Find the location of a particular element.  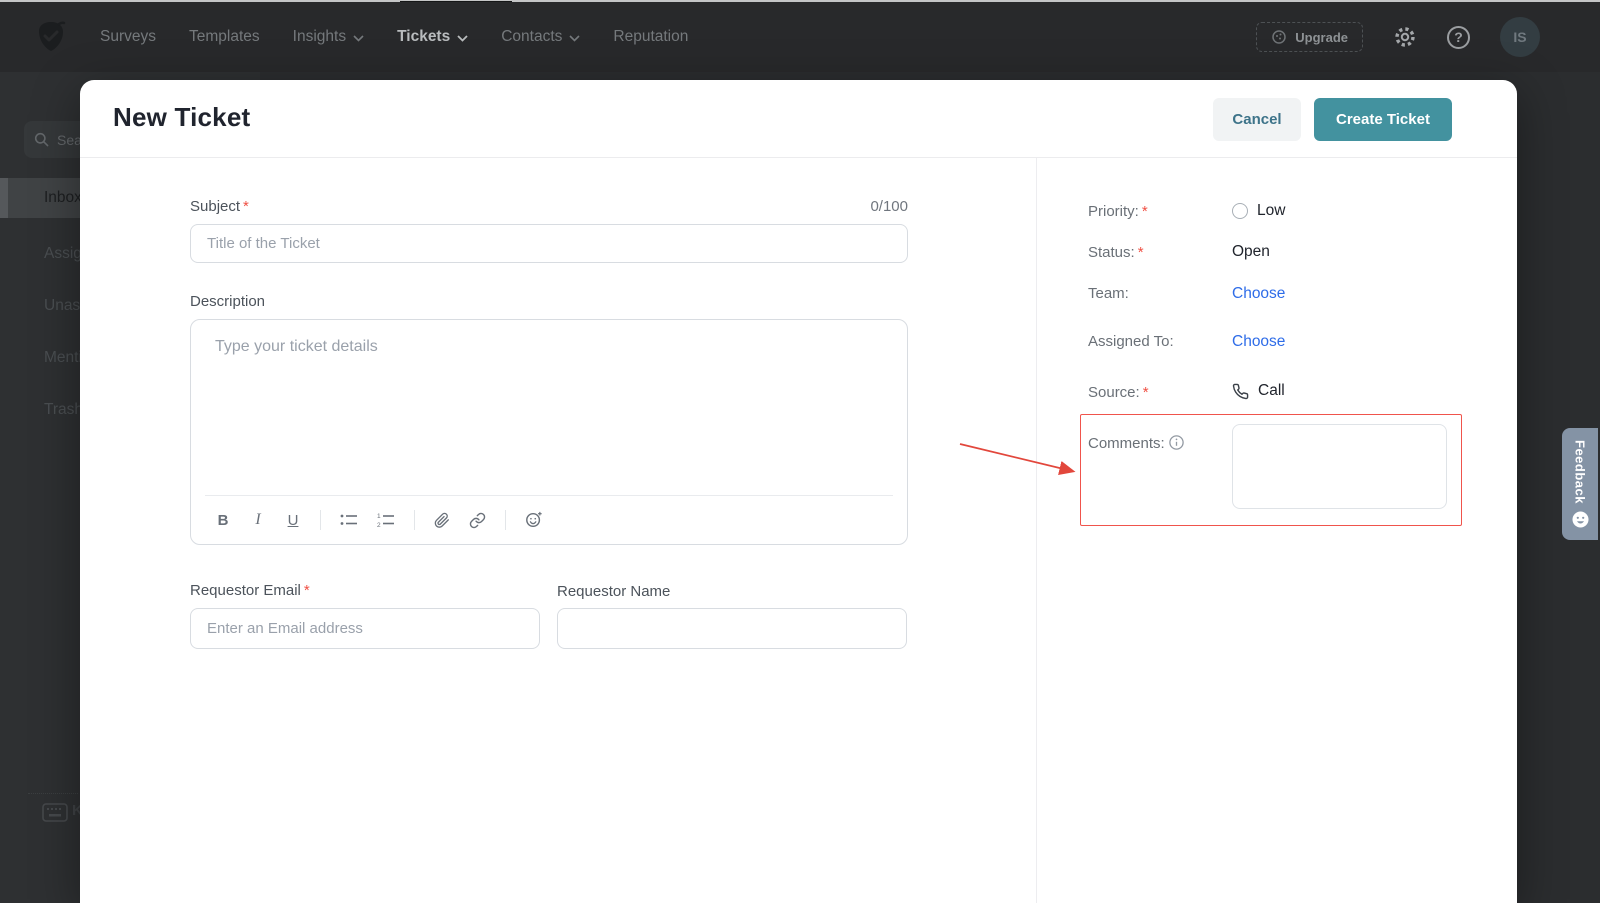

source-label: Source: * is located at coordinates (1118, 392).